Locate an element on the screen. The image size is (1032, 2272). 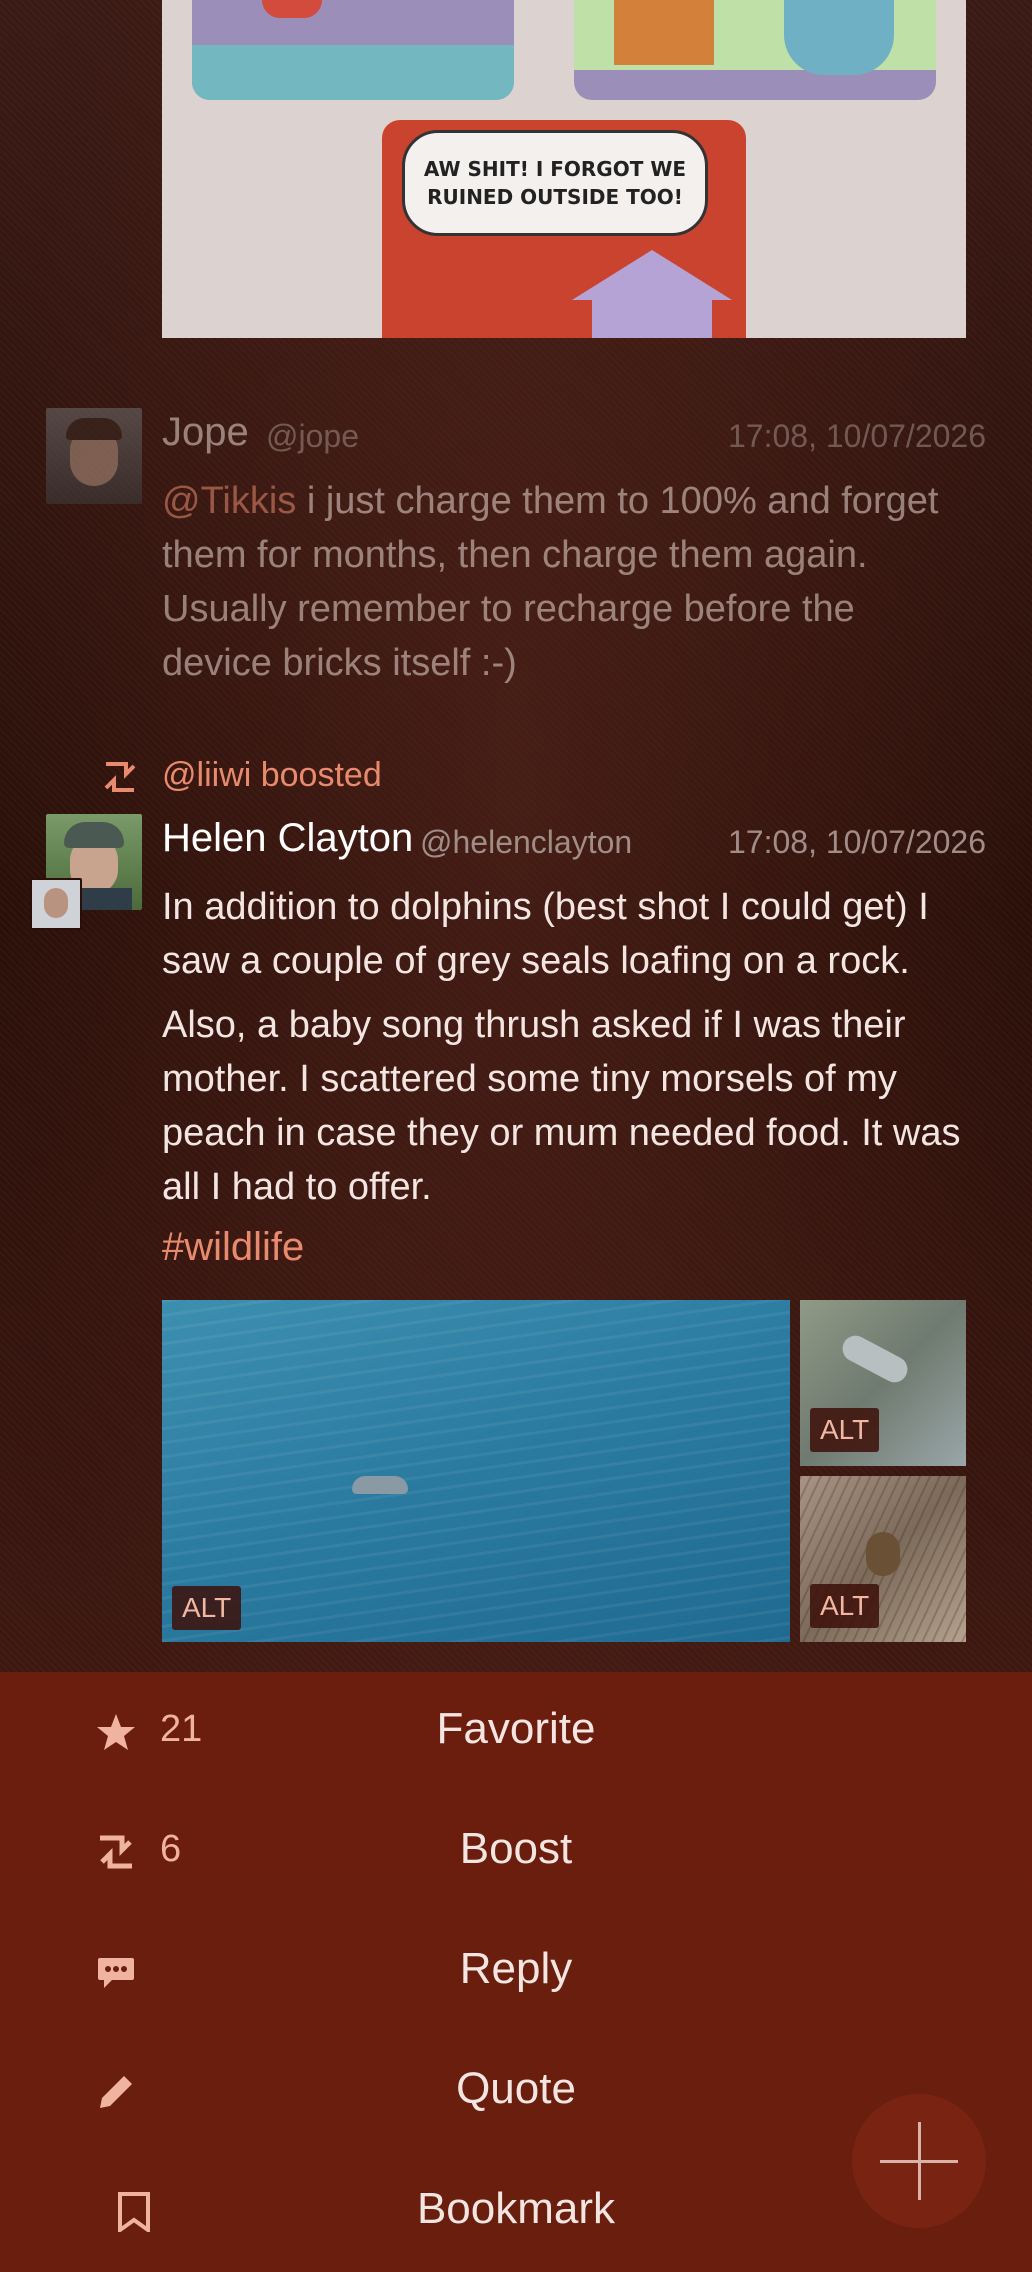
author-handle: @helenclayton is located at coordinates (526, 842).